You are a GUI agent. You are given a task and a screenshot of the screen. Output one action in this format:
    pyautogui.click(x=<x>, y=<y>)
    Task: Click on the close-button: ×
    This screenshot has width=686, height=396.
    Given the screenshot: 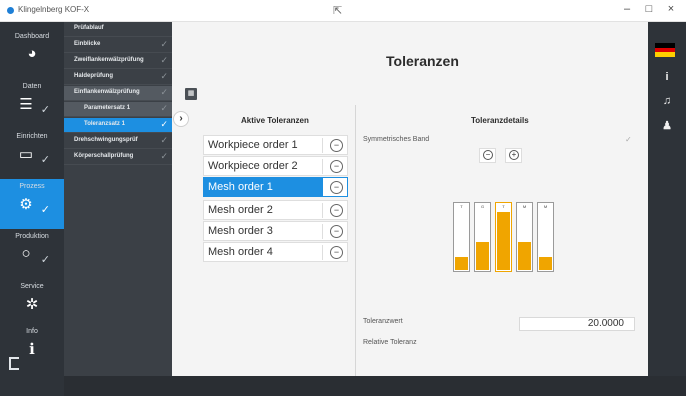 What is the action you would take?
    pyautogui.click(x=671, y=9)
    